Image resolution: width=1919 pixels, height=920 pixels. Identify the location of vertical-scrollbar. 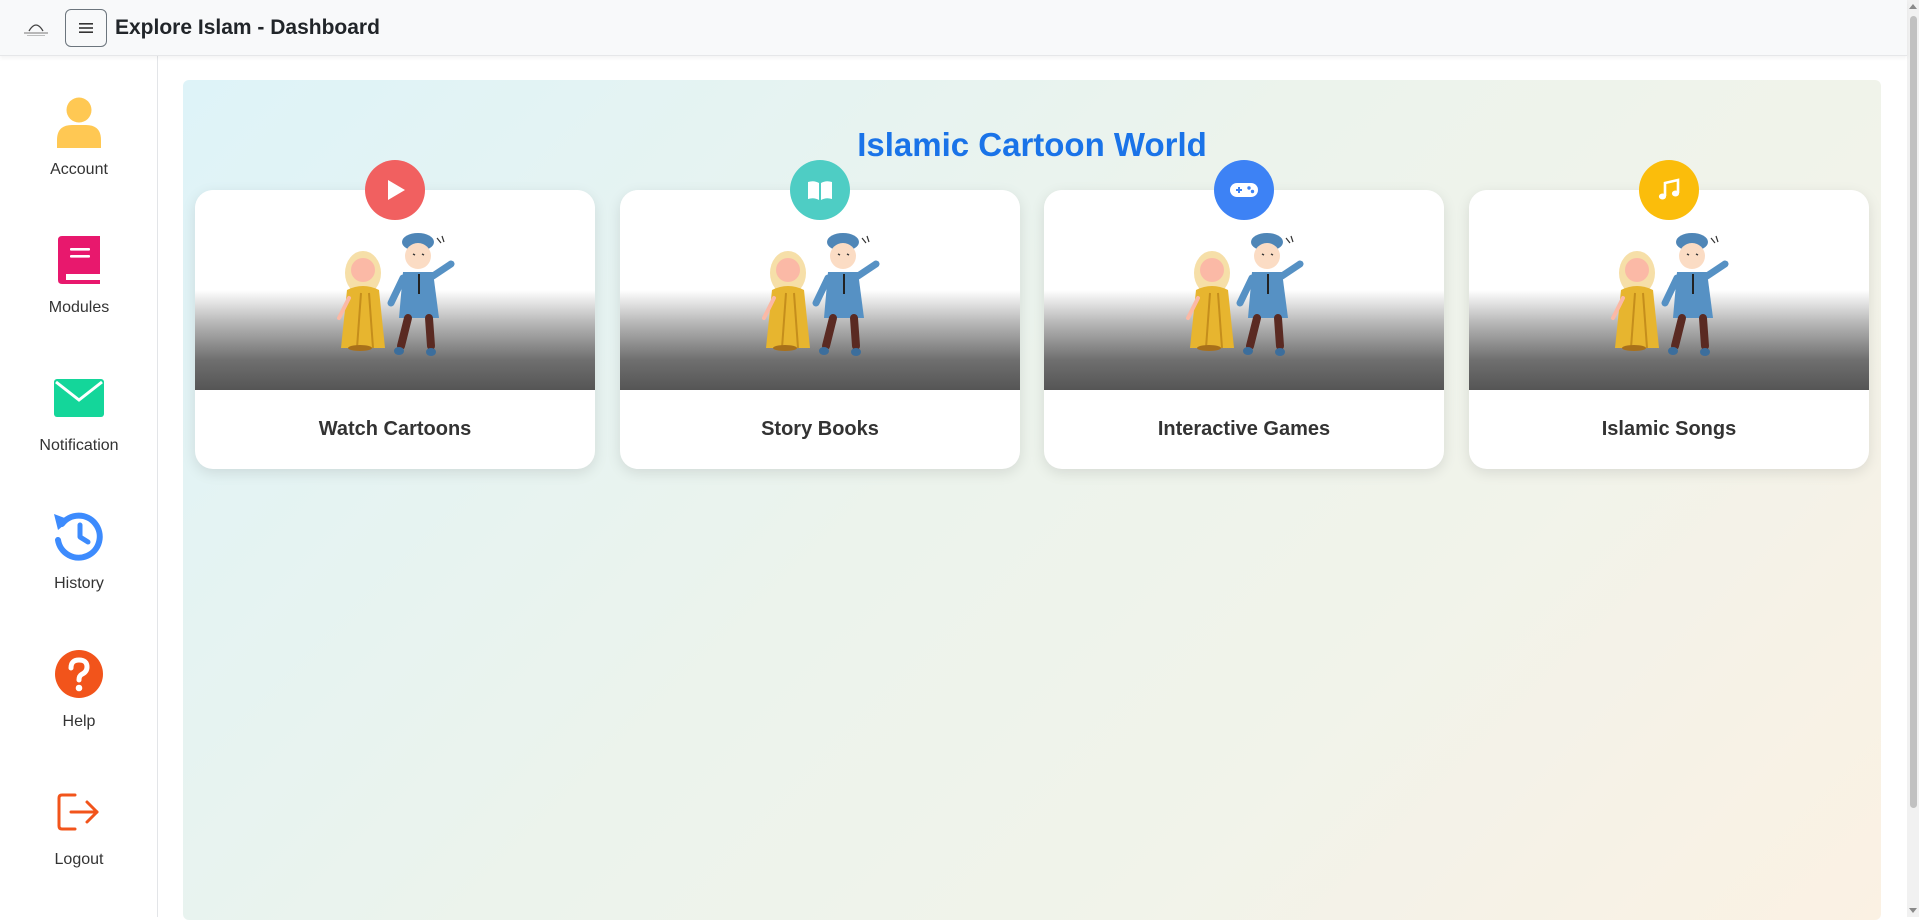
(1913, 458).